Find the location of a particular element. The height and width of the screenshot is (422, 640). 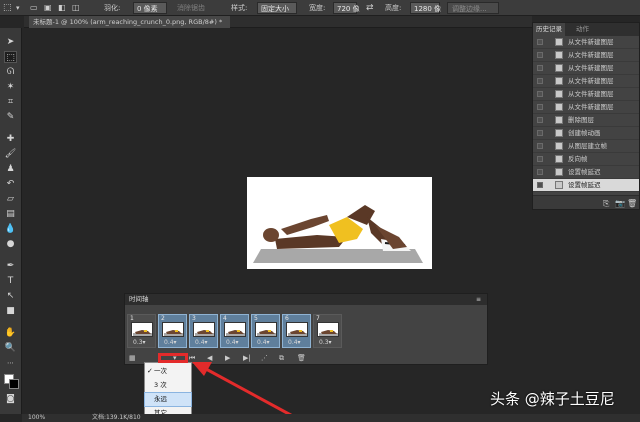

animation-frame: 4 0.4▾ is located at coordinates (234, 331).